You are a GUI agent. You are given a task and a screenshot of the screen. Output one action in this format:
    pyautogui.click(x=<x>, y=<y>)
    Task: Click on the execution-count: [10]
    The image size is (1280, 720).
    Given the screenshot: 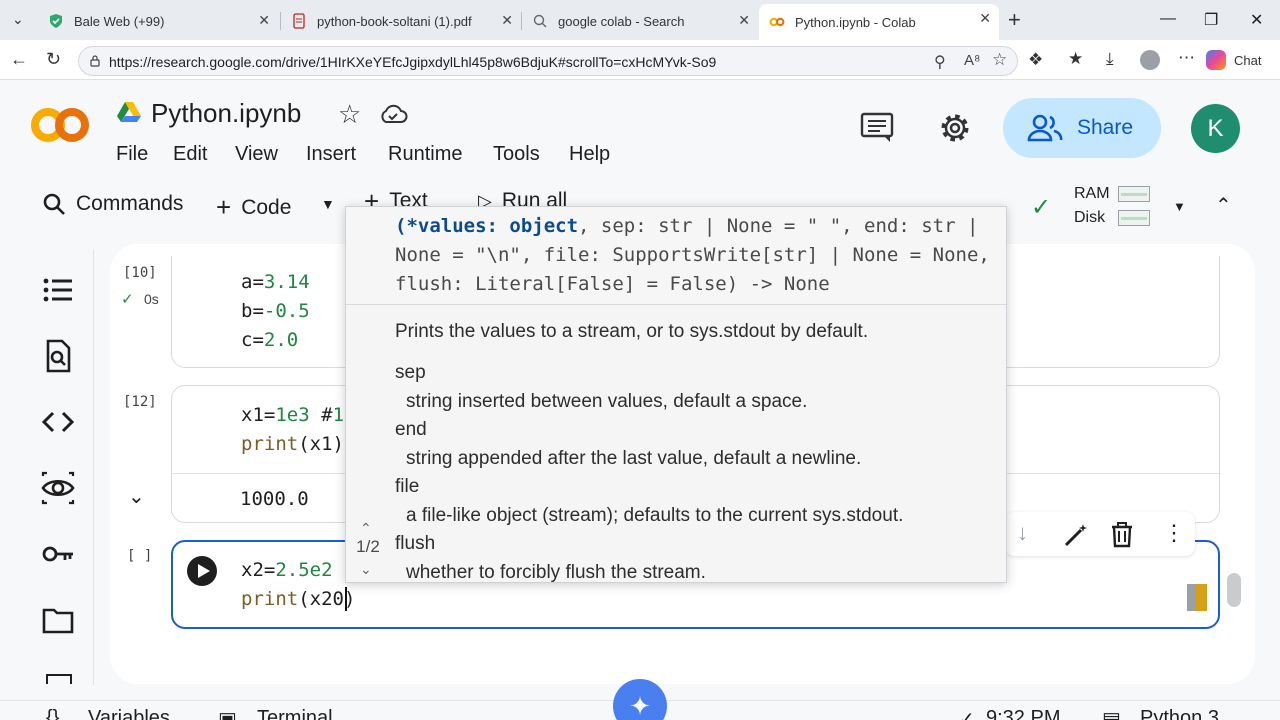 What is the action you would take?
    pyautogui.click(x=140, y=273)
    